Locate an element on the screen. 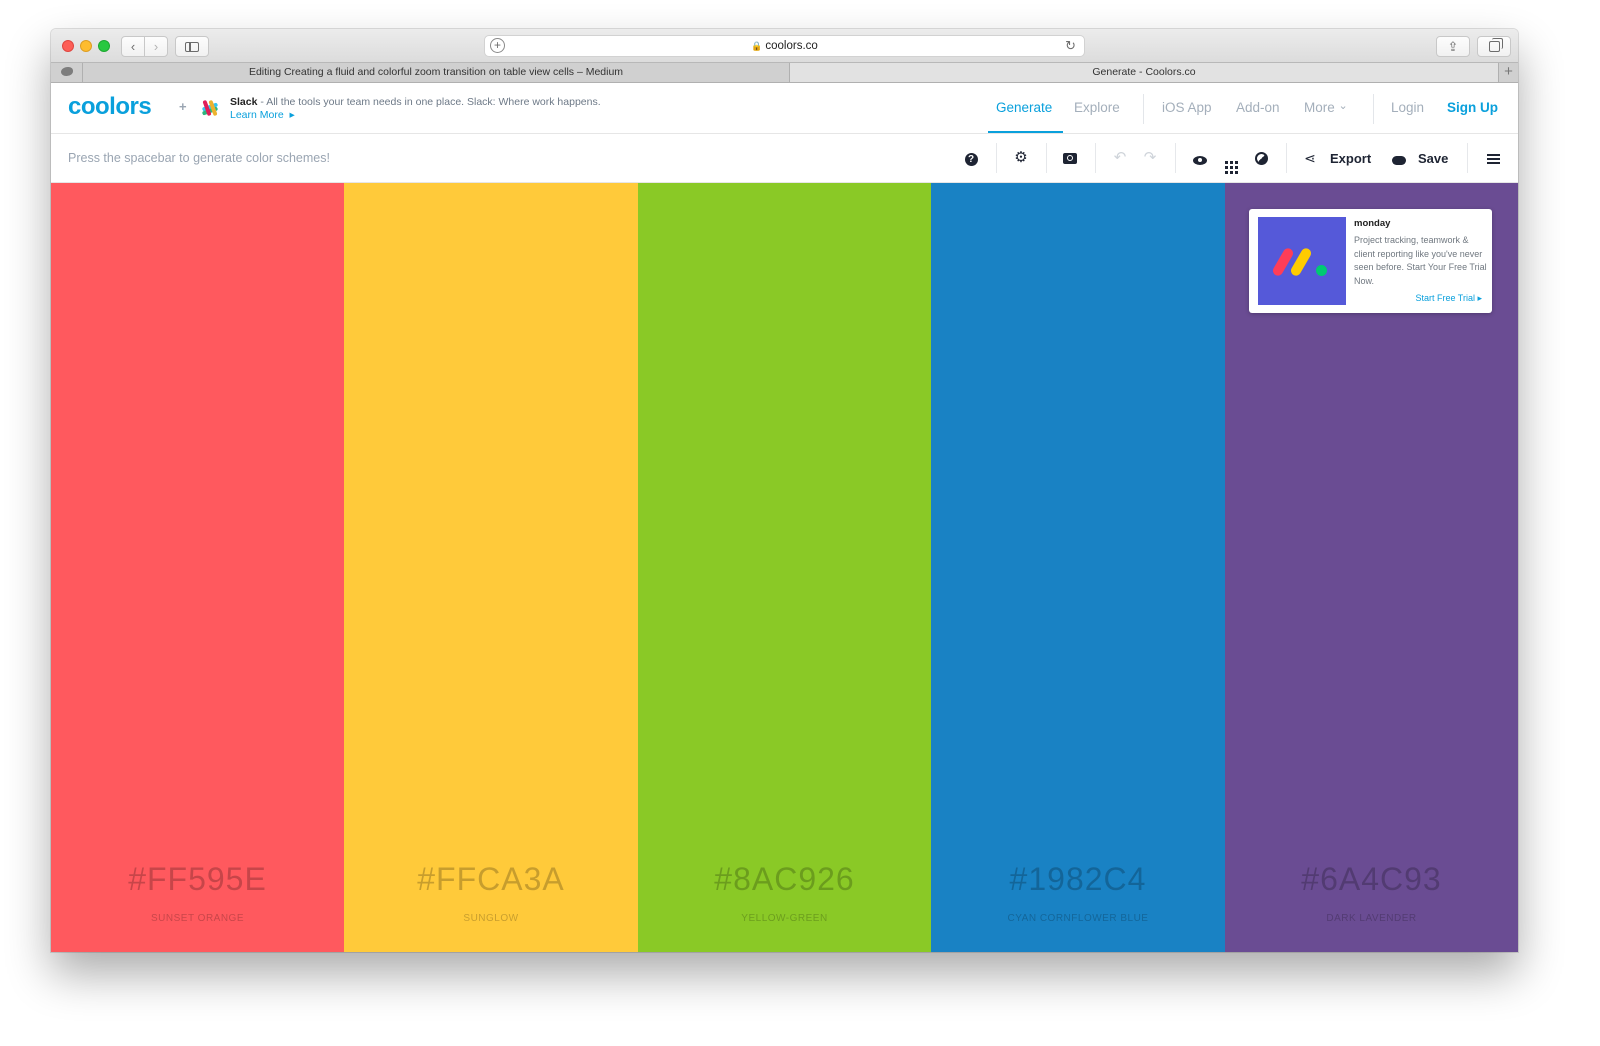  monday-logo-icon is located at coordinates (1302, 261).